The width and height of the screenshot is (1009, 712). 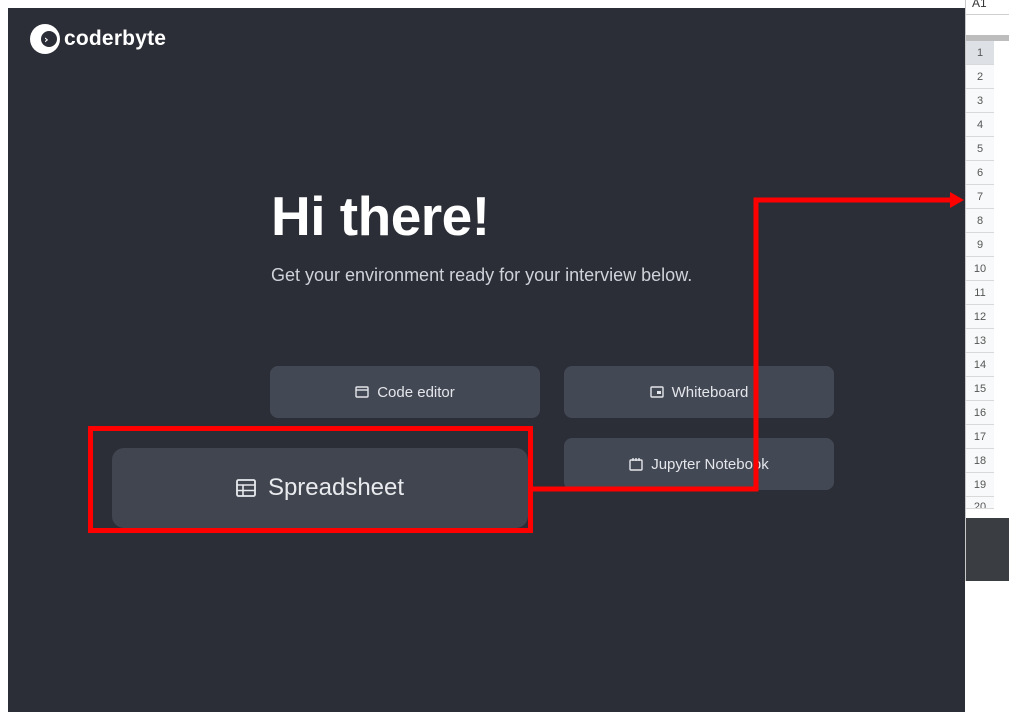 What do you see at coordinates (336, 487) in the screenshot?
I see `spreadsheet-label: Spreadsheet` at bounding box center [336, 487].